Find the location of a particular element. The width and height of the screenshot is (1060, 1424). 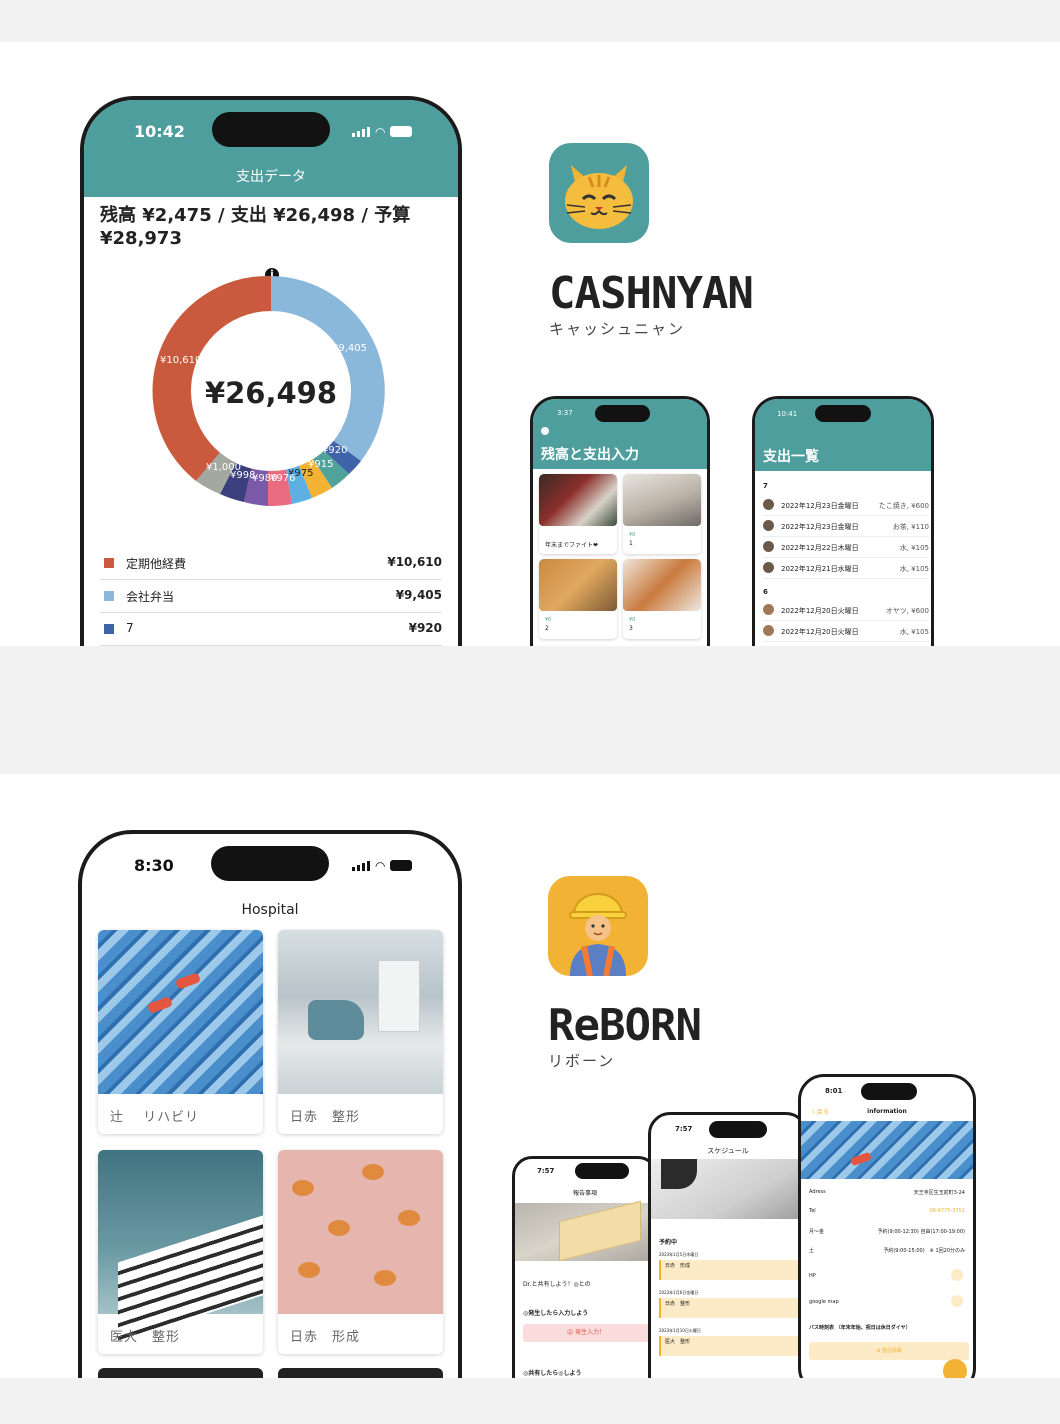

screen-title: Hospital is located at coordinates (270, 910).